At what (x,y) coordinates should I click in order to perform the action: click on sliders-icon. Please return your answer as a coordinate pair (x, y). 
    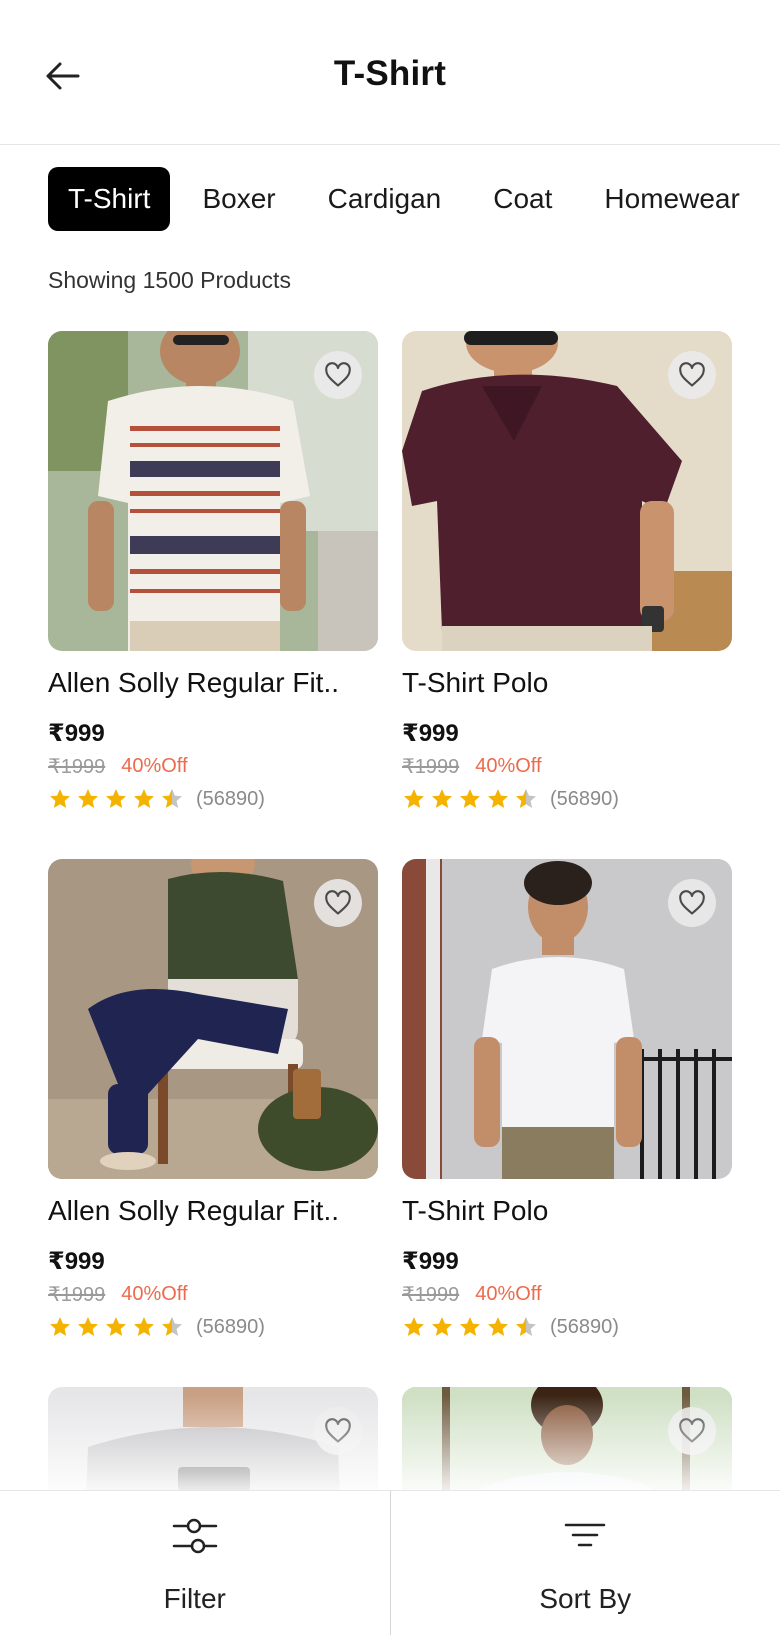
    Looking at the image, I should click on (194, 1536).